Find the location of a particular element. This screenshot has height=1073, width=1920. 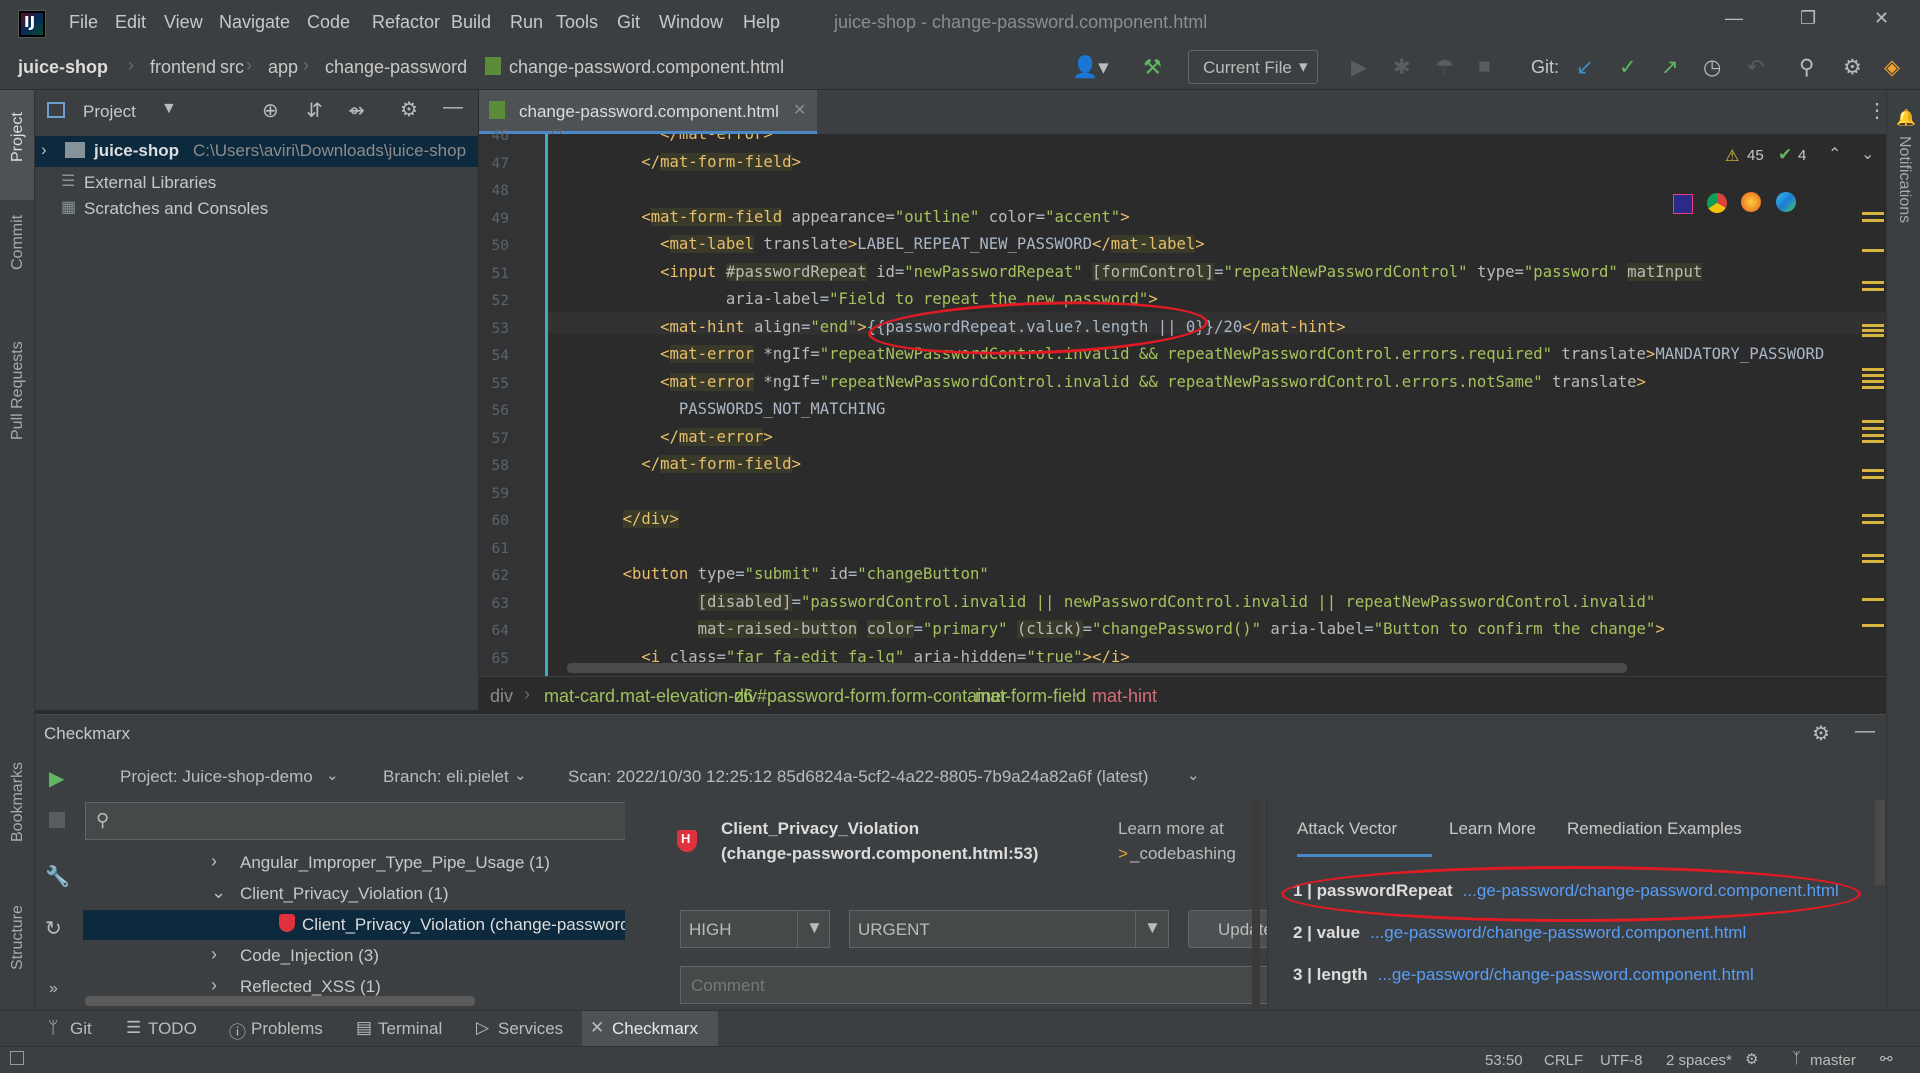

debug-icon: ✱ is located at coordinates (1402, 67).